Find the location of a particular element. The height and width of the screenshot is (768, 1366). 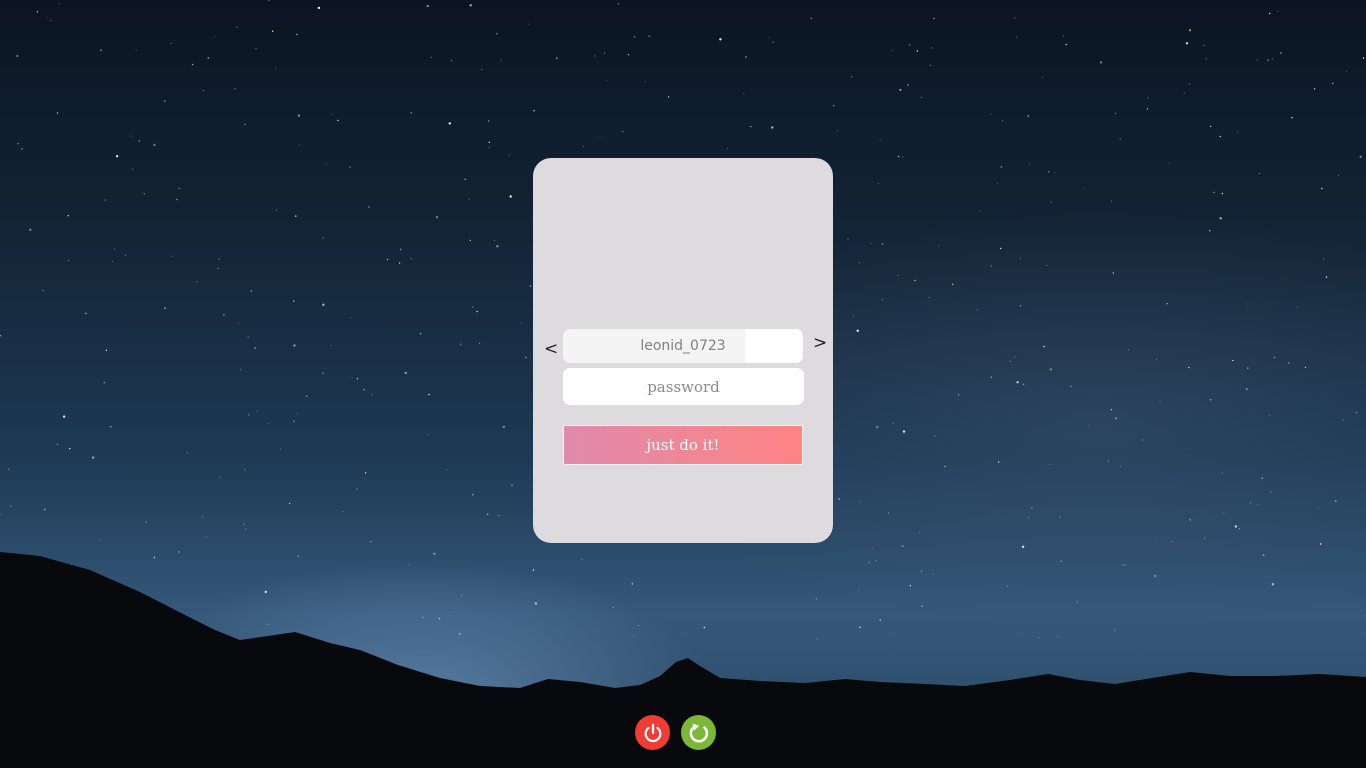

username-value: leonid_0723 is located at coordinates (683, 346).